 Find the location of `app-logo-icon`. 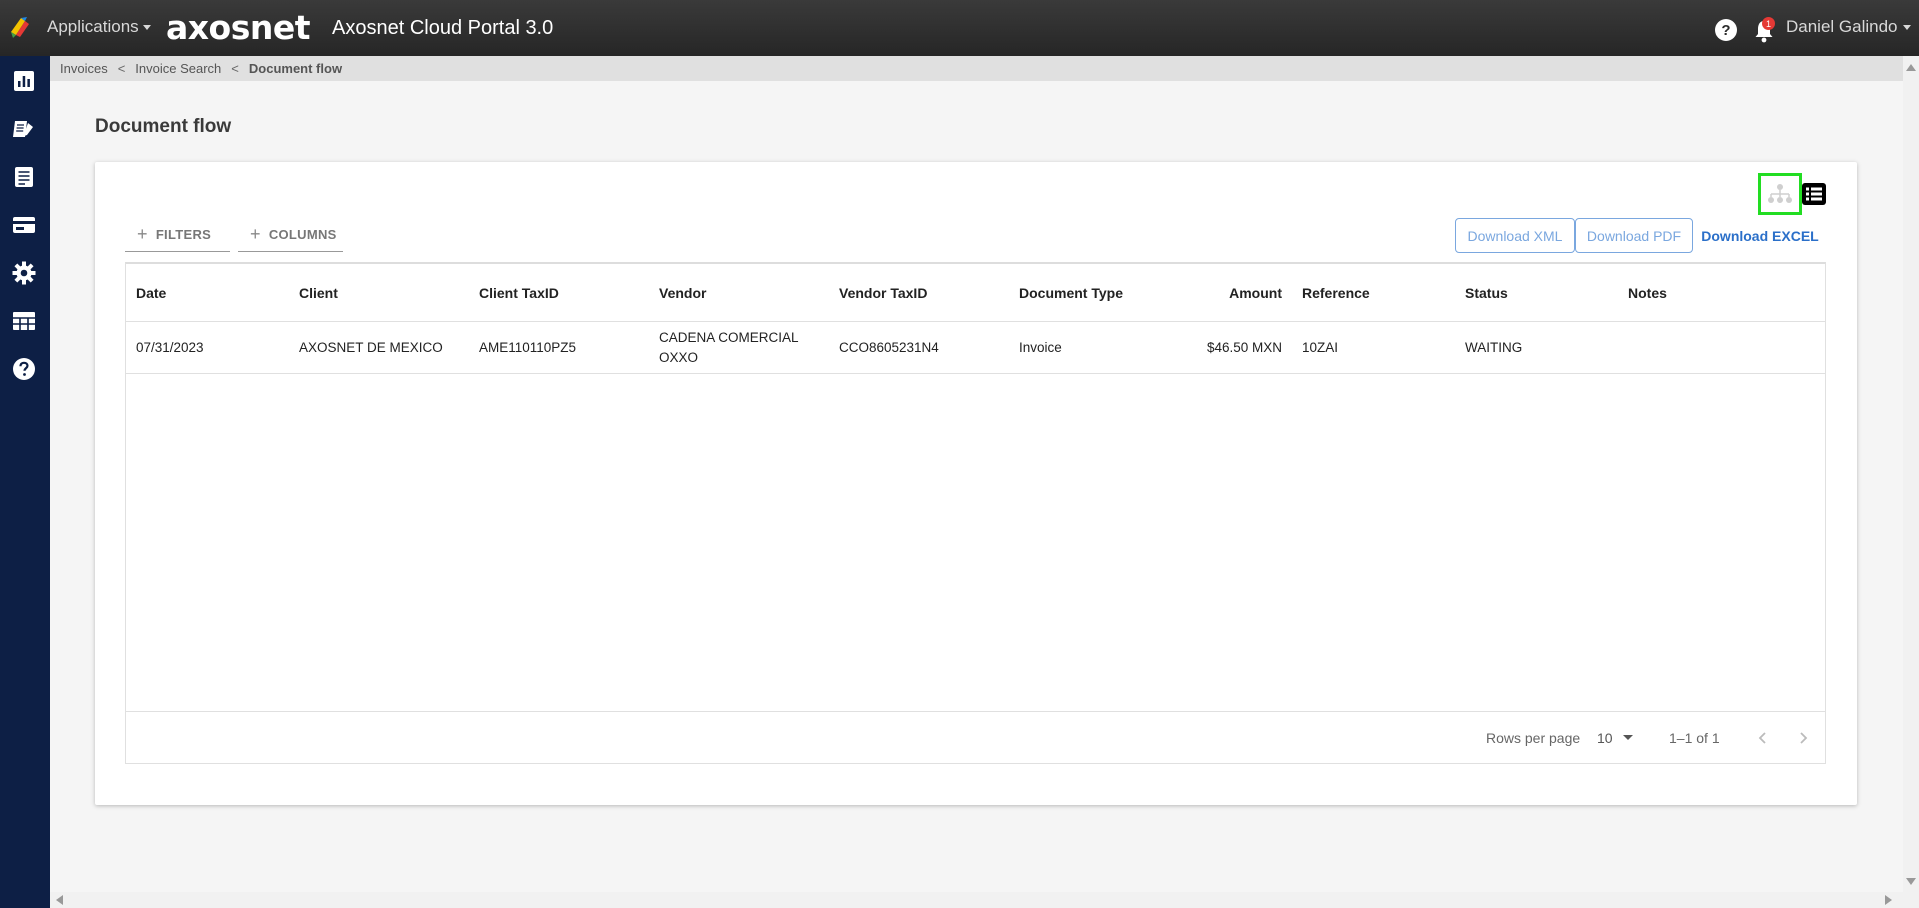

app-logo-icon is located at coordinates (21, 27).